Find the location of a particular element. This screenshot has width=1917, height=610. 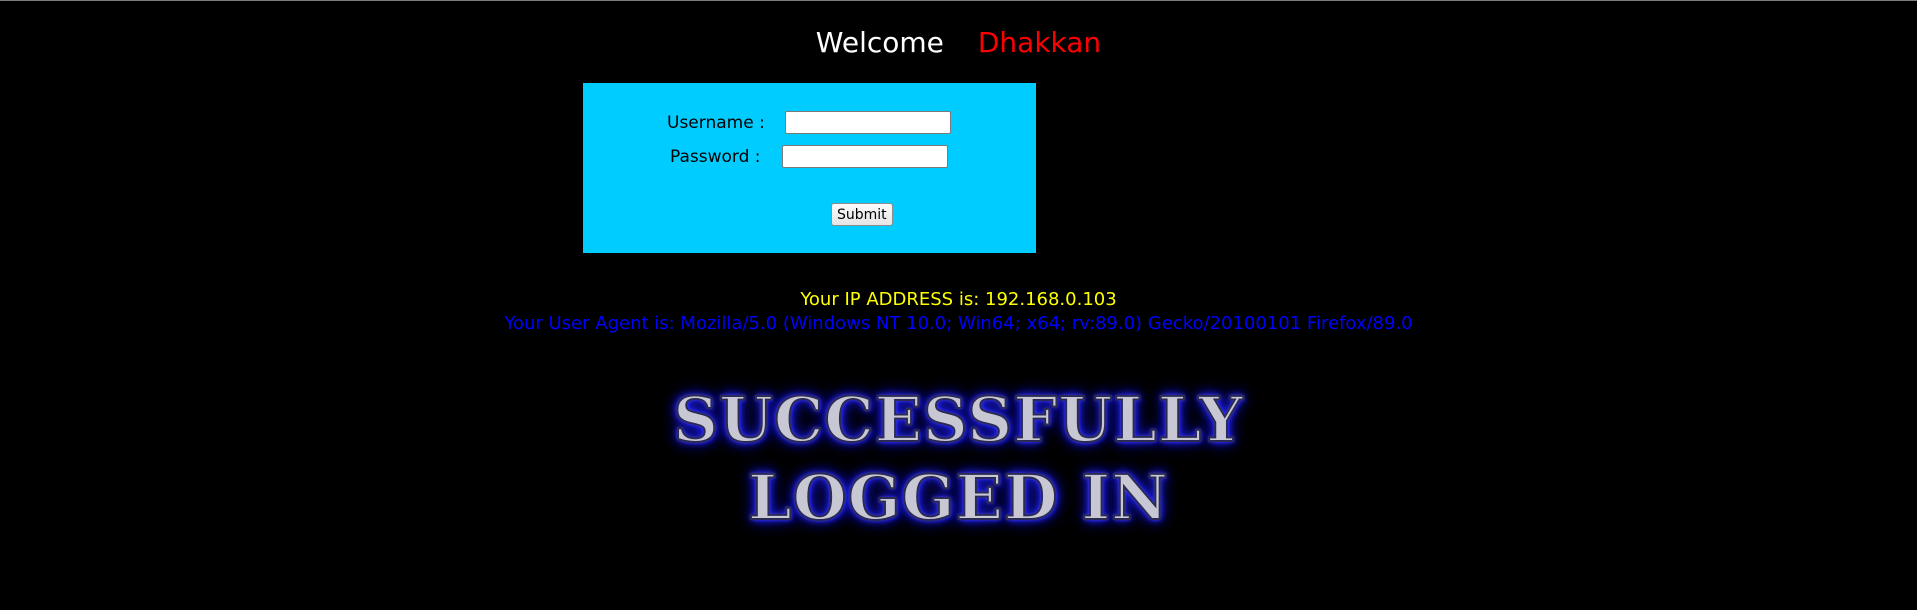

login-panel: Username : Password : Submit is located at coordinates (809, 168).